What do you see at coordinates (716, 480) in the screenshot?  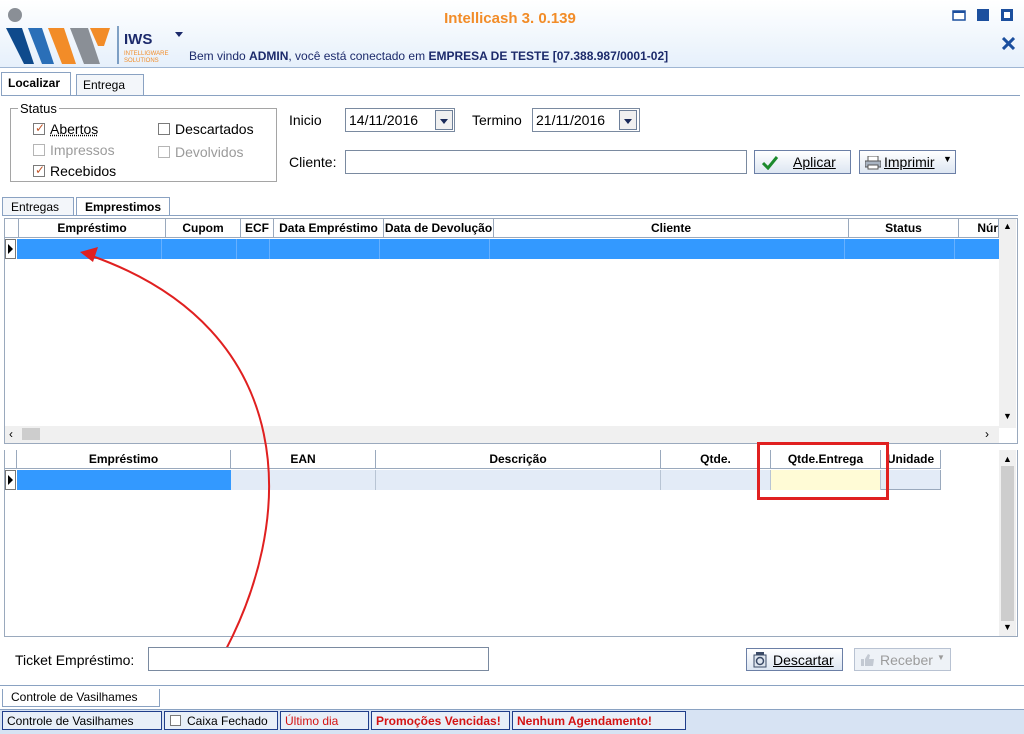 I see `table-row-cell-qtde` at bounding box center [716, 480].